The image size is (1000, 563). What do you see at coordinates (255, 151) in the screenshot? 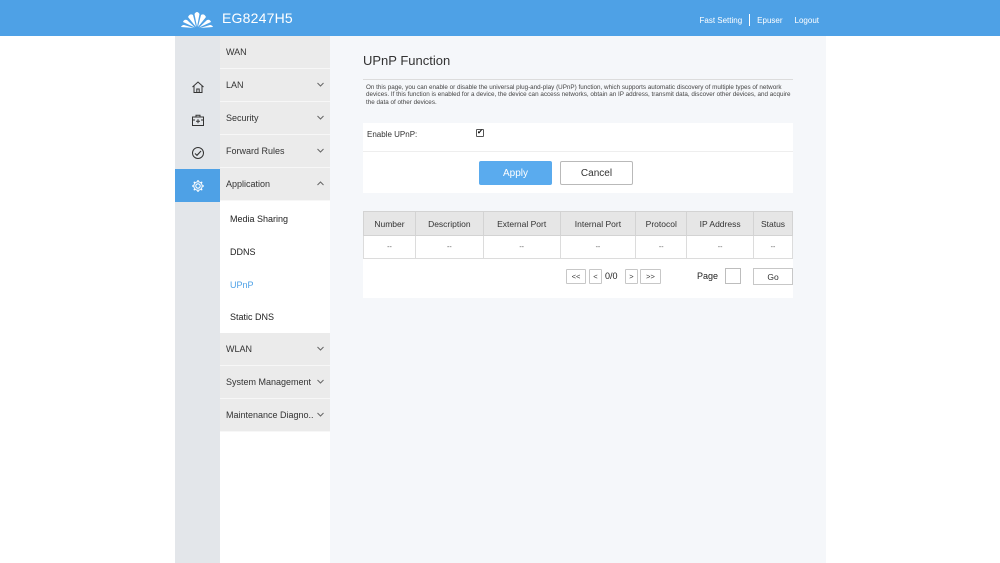
I see `menu-item-label: Forward Rules` at bounding box center [255, 151].